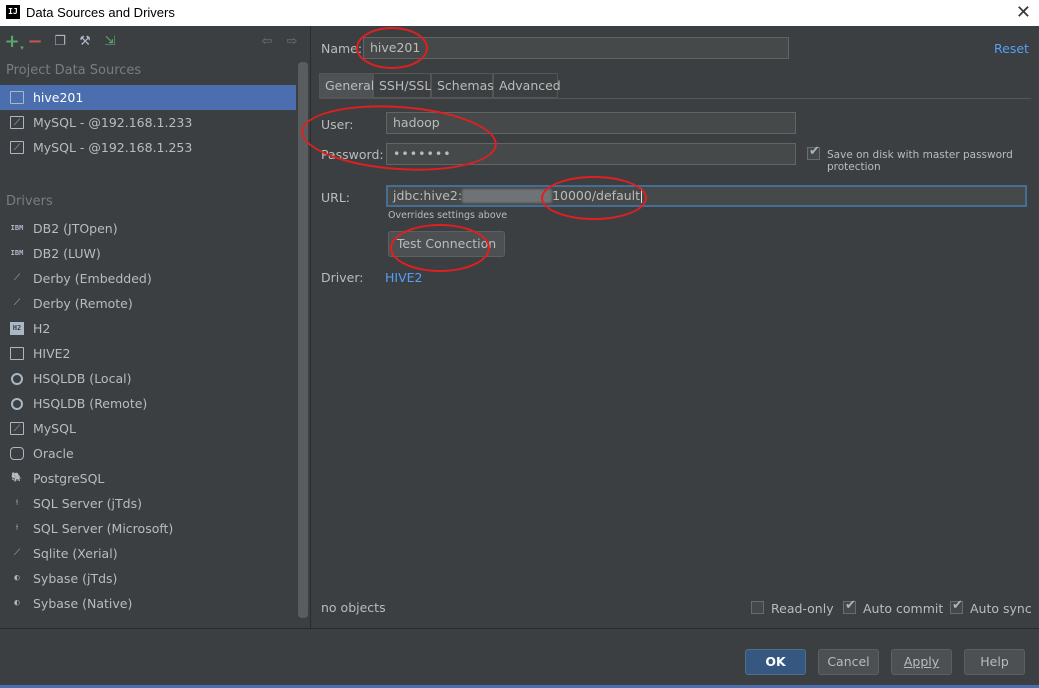  Describe the element at coordinates (346, 85) in the screenshot. I see `tab-general: General` at that location.